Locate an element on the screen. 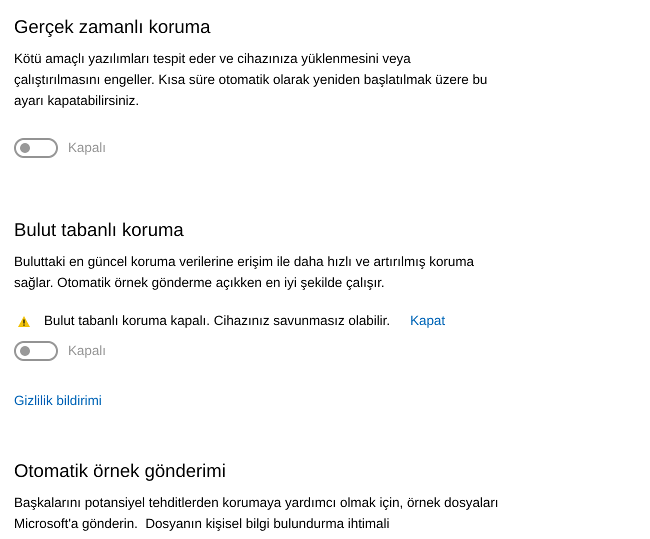 This screenshot has width=650, height=539. dismiss-link: Kapat is located at coordinates (428, 321).